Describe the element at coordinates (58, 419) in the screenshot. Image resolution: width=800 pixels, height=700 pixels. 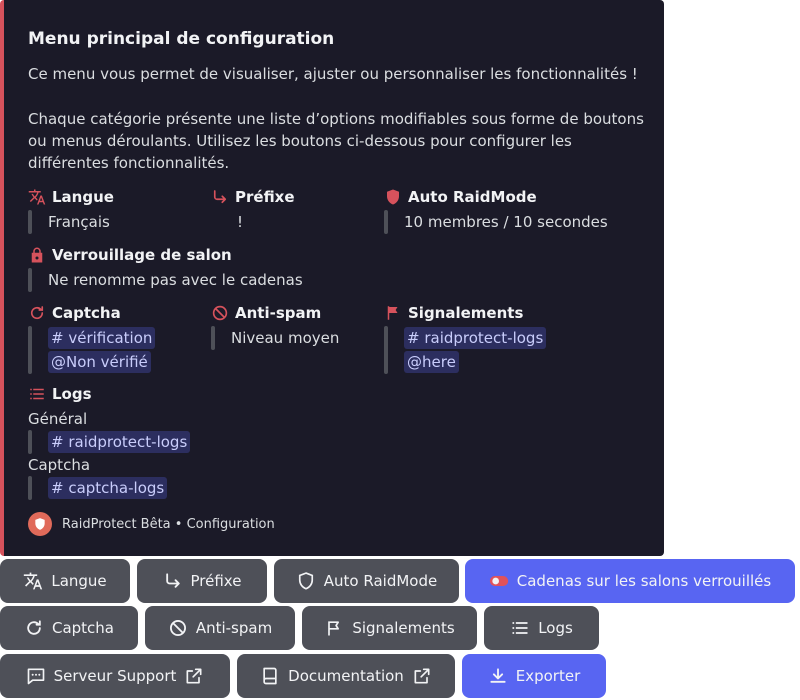
I see `logs-general-label: Général` at that location.